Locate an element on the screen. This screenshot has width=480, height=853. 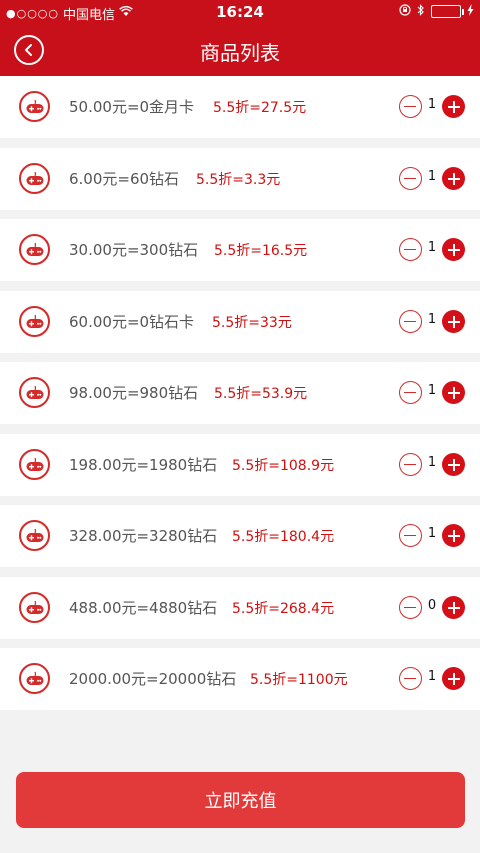
item-price: 5.5折=1100元 is located at coordinates (299, 680).